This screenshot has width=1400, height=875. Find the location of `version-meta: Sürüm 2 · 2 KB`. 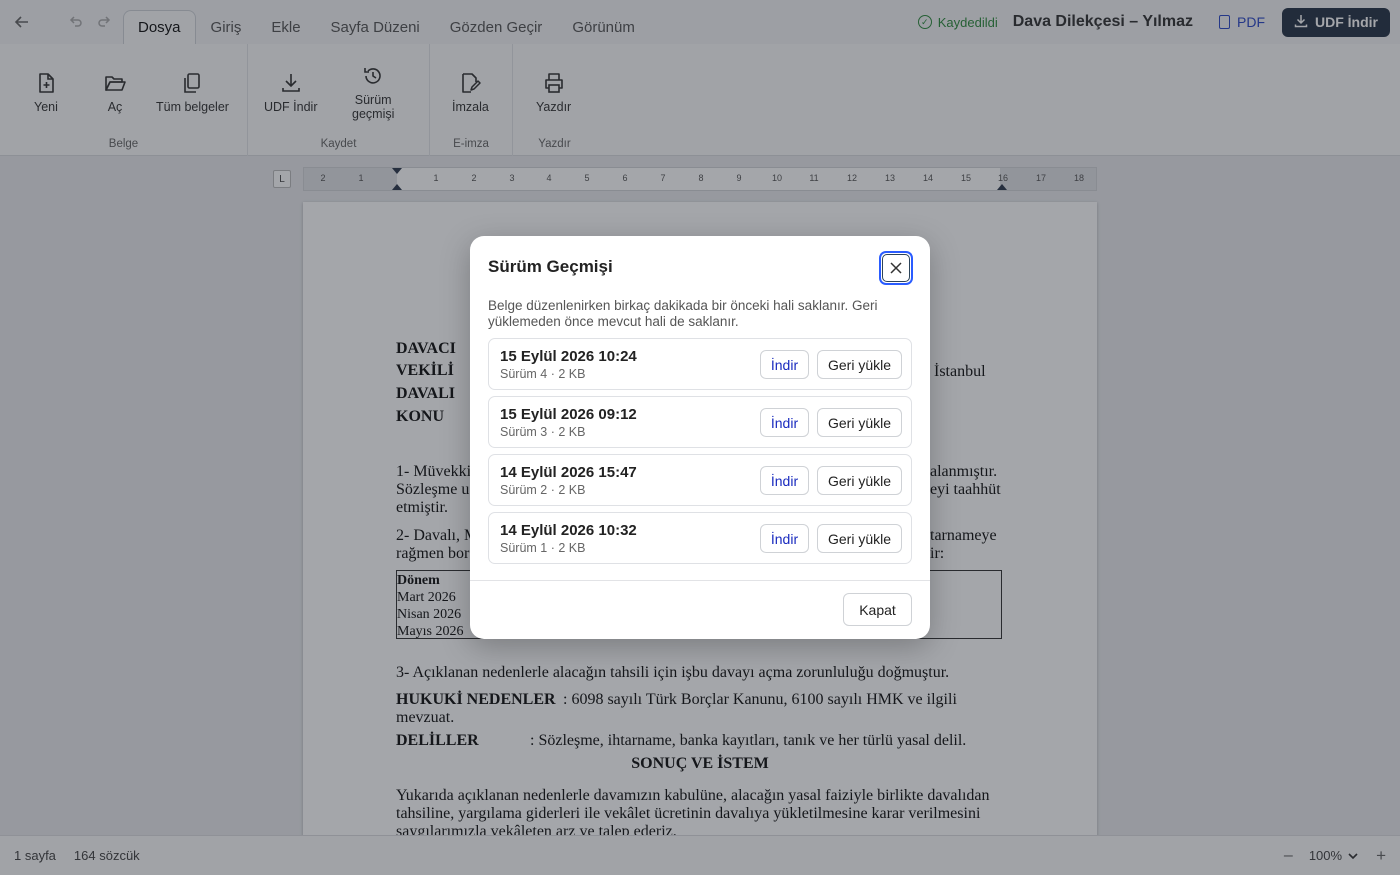

version-meta: Sürüm 2 · 2 KB is located at coordinates (543, 490).